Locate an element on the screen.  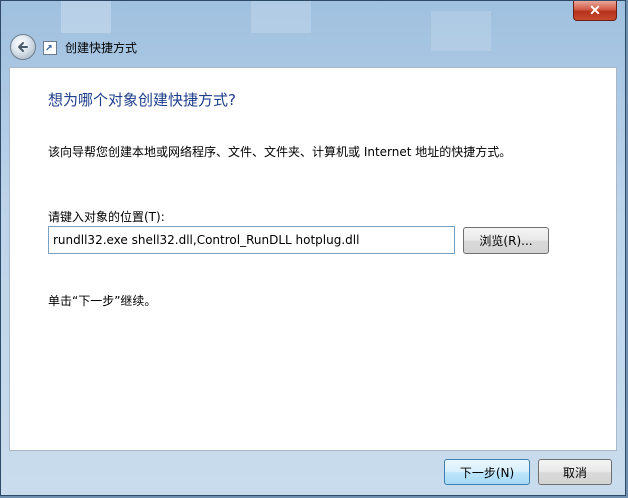
wizard-footer: 下一步(N) 取消 is located at coordinates (314, 474).